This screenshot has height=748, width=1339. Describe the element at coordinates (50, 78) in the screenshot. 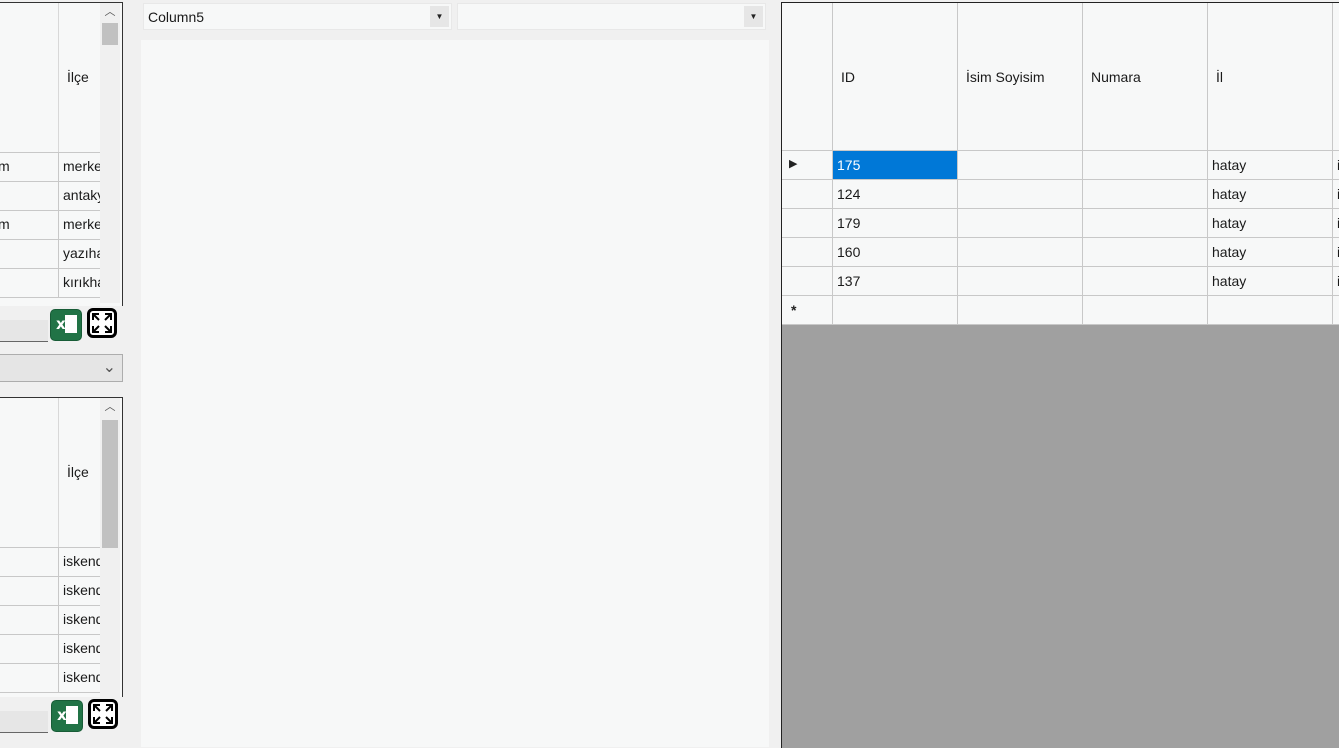

I see `top-grid-header: İlçe` at that location.